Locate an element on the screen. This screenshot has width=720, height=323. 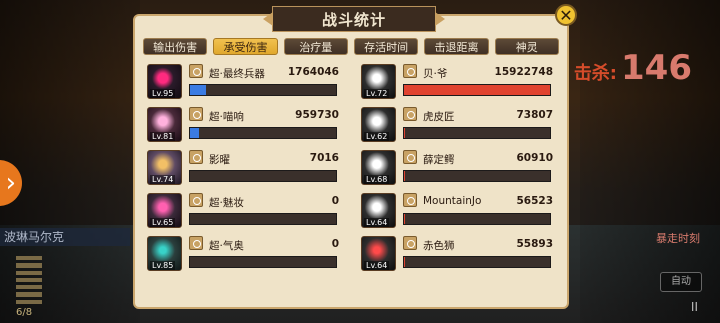
close-button: ✕ is located at coordinates (566, 15).